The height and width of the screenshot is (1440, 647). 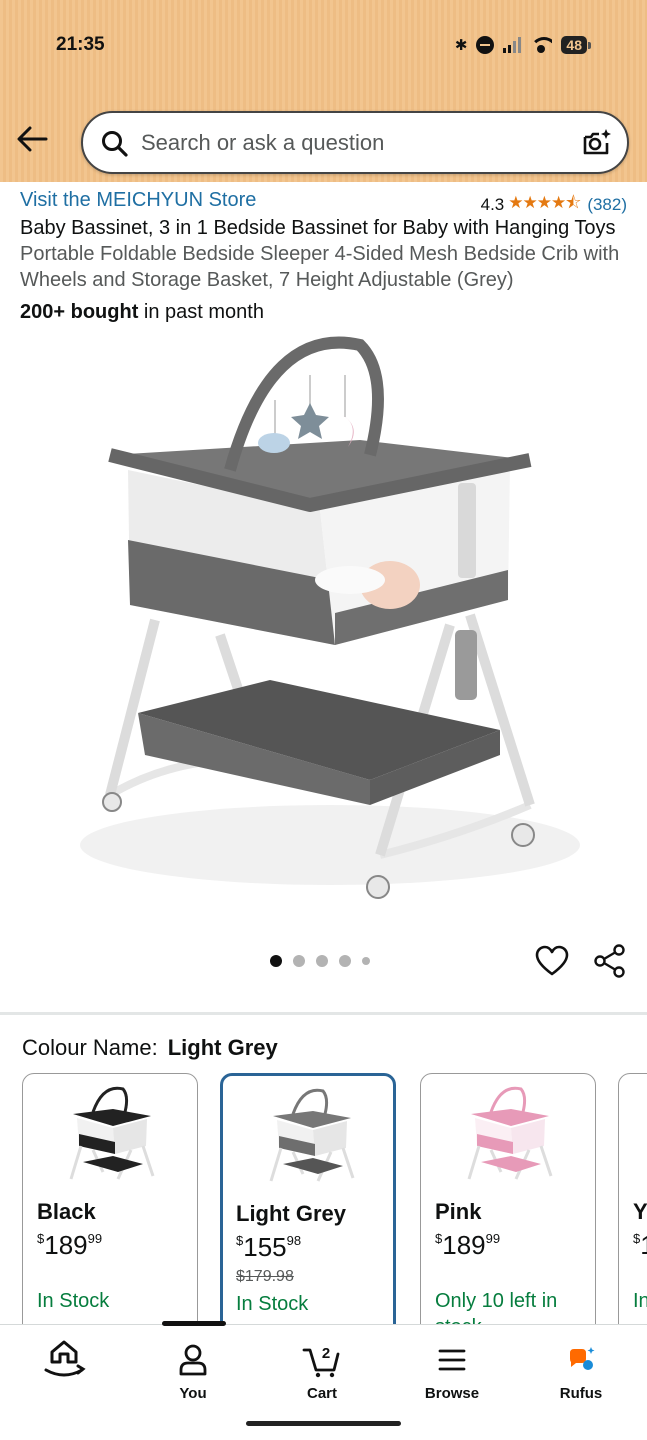 I want to click on variant-name: Black, so click(x=66, y=1211).